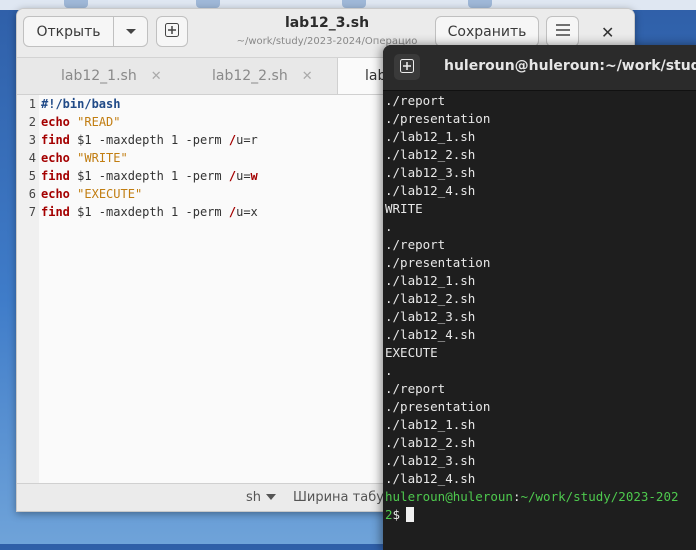 The image size is (696, 550). I want to click on language-selector: sh, so click(261, 497).